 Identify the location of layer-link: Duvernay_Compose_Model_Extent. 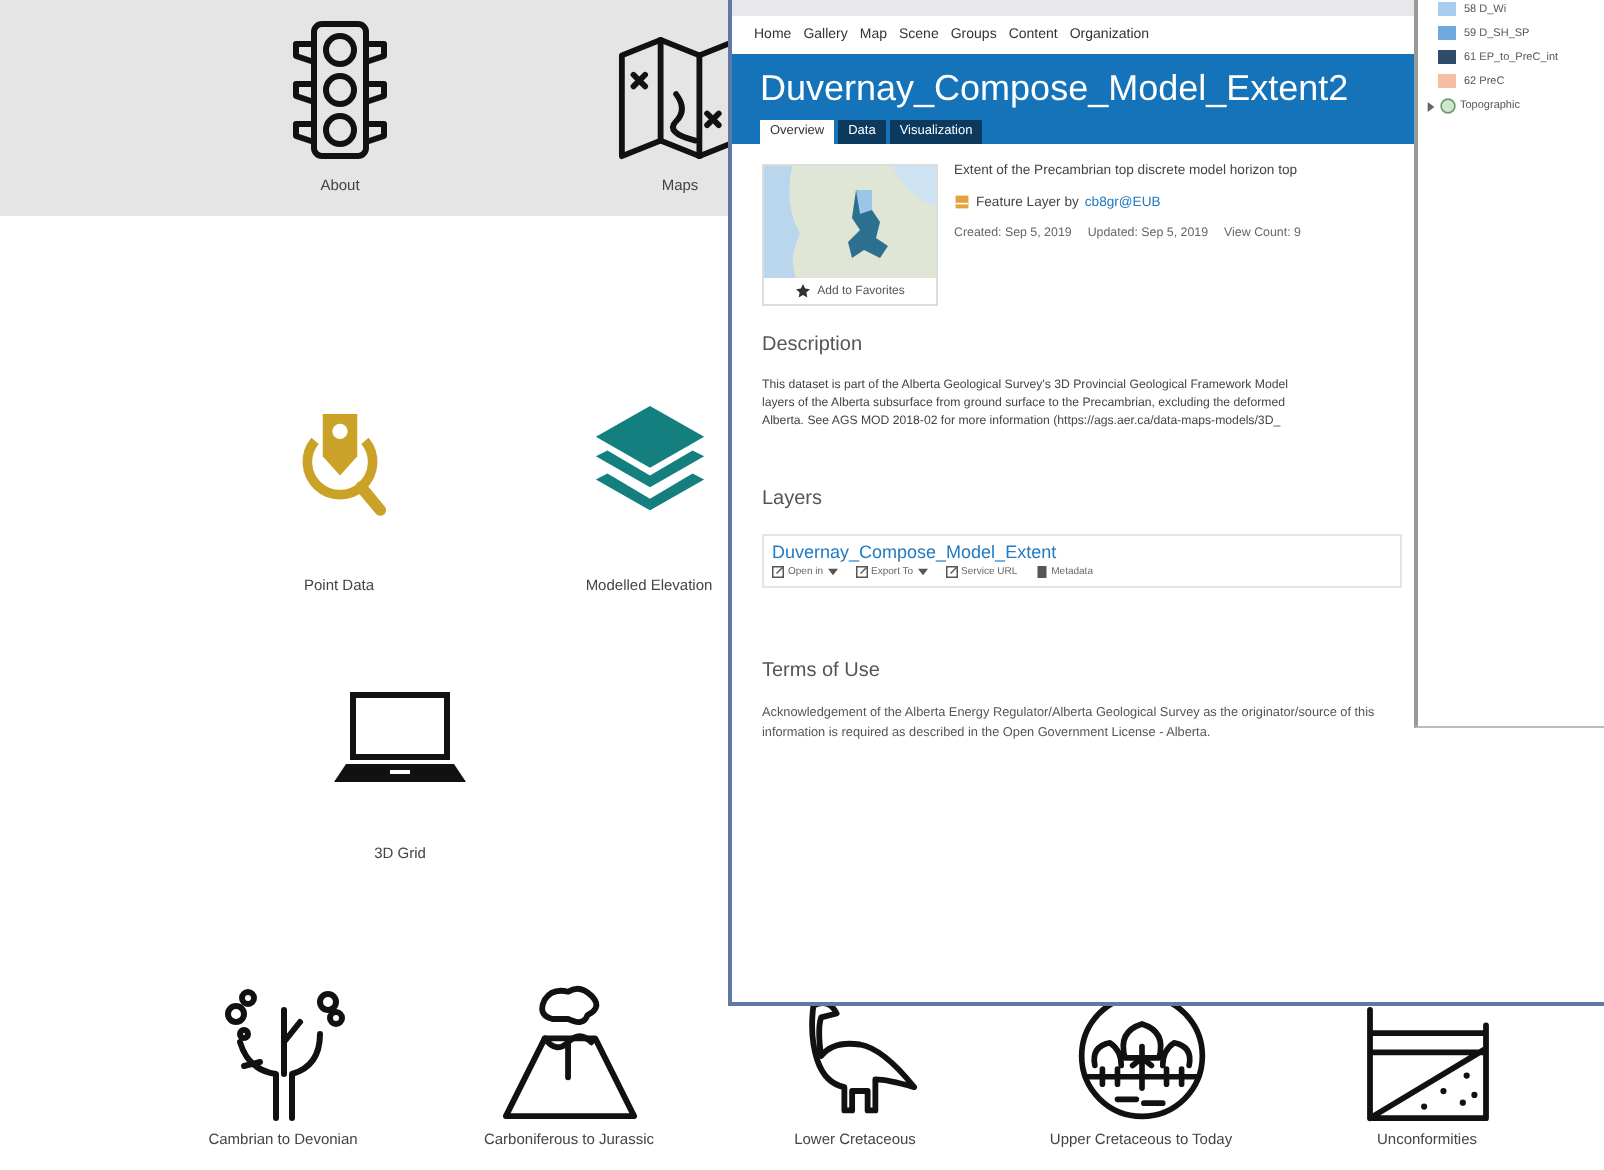
(1082, 552).